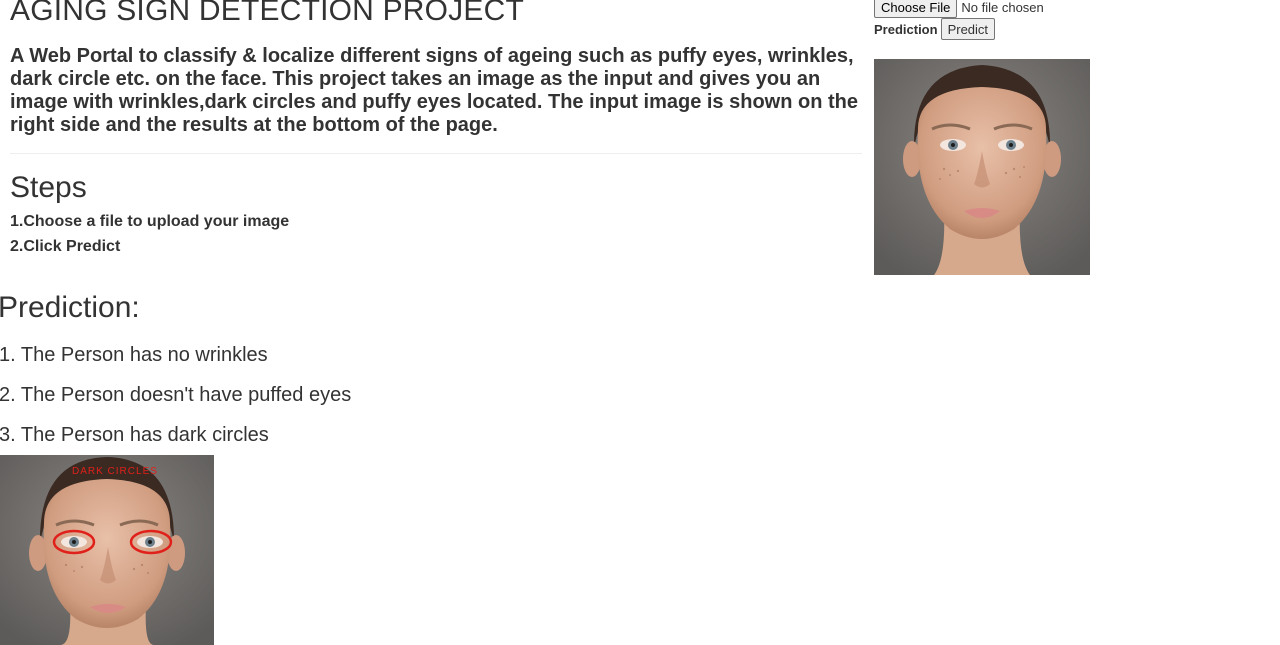 The height and width of the screenshot is (645, 1280). What do you see at coordinates (267, 13) in the screenshot?
I see `page-title: AGING SIGN DETECTION PROJECT` at bounding box center [267, 13].